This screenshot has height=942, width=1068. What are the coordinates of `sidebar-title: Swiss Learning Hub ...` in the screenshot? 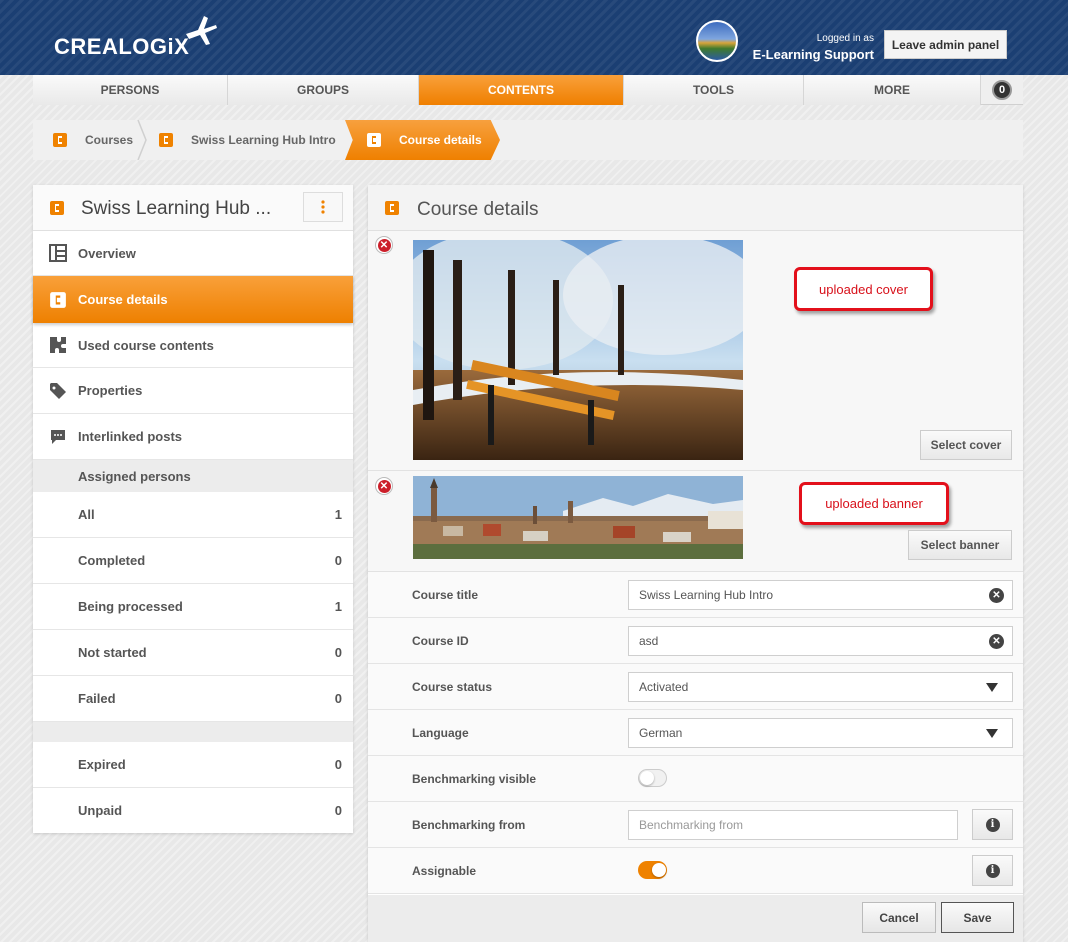 It's located at (176, 208).